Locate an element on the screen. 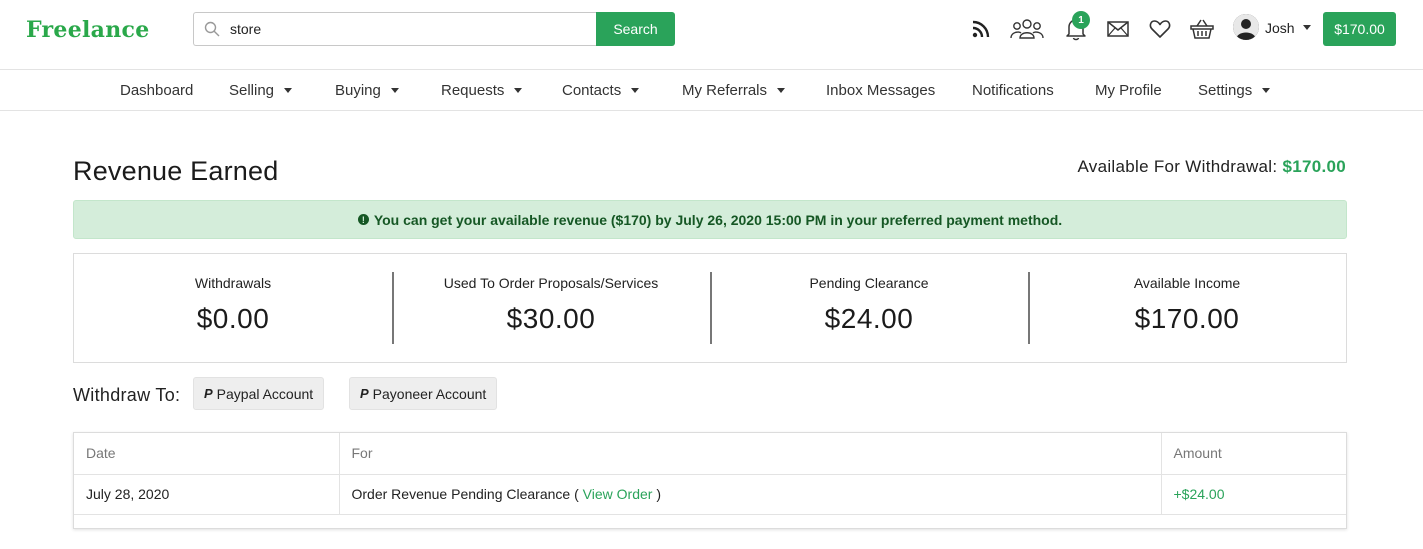  stat-label: Pending Clearance is located at coordinates (869, 283).